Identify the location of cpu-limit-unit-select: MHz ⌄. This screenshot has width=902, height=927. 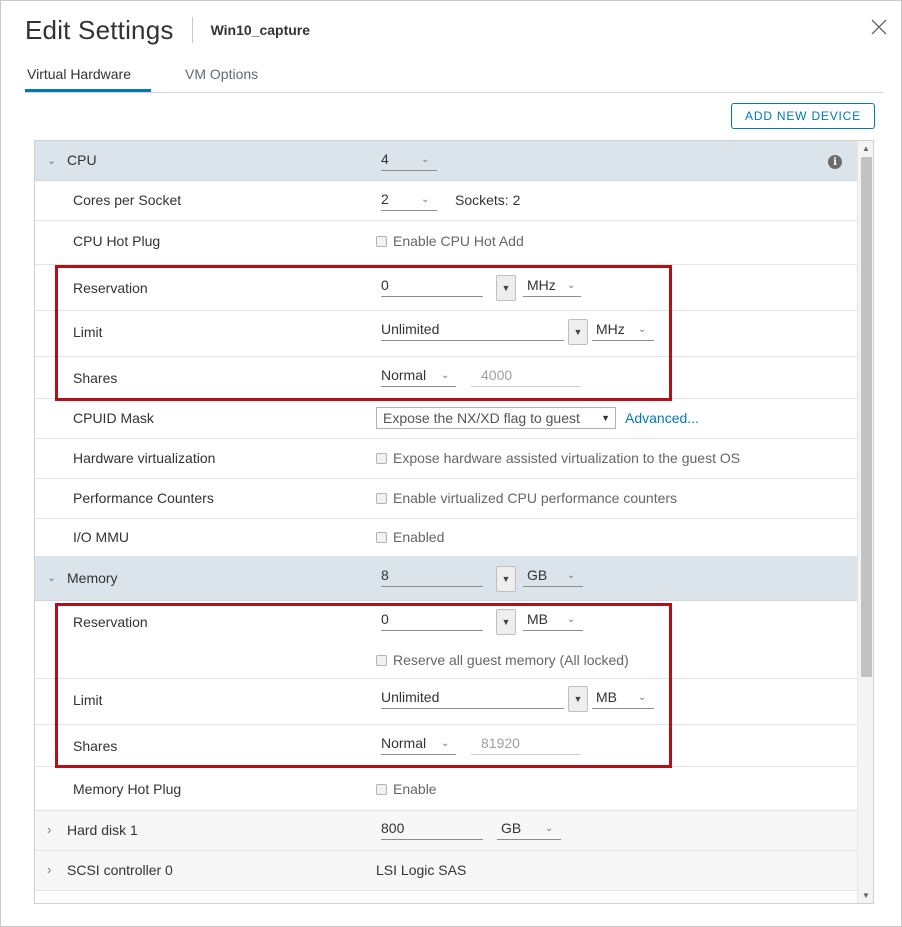
(623, 331).